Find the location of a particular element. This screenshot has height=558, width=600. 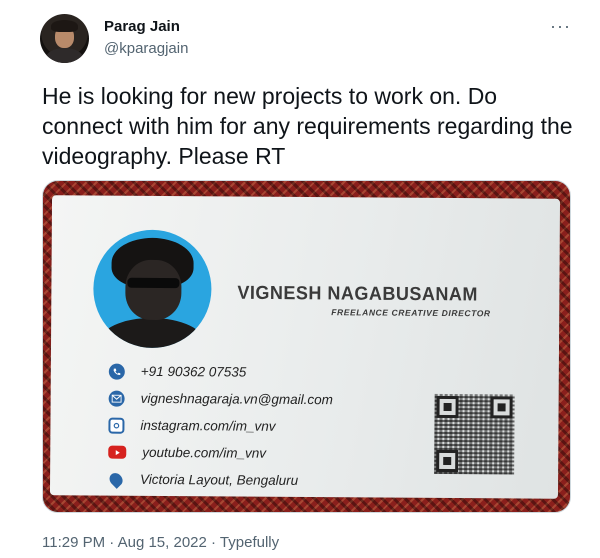

contact-row: +91 90362 07535 is located at coordinates (220, 372).